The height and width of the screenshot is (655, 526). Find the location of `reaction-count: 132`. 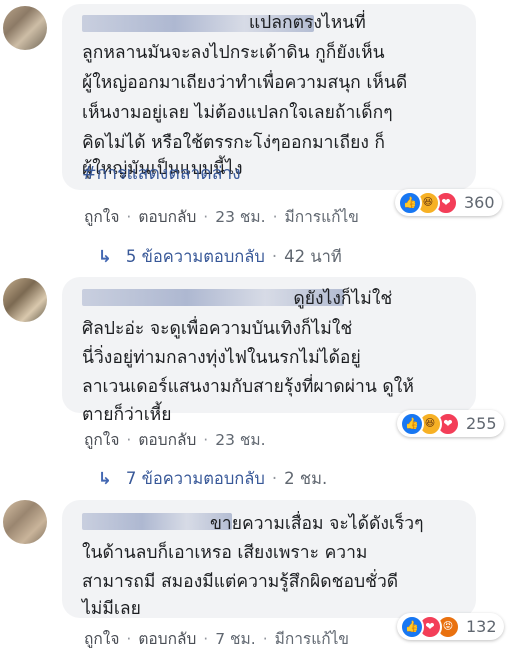

reaction-count: 132 is located at coordinates (481, 626).